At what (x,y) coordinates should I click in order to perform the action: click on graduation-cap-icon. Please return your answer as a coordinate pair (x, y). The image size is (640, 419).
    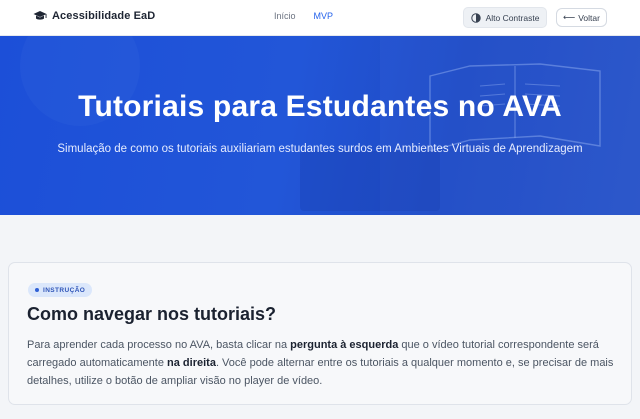
    Looking at the image, I should click on (40, 15).